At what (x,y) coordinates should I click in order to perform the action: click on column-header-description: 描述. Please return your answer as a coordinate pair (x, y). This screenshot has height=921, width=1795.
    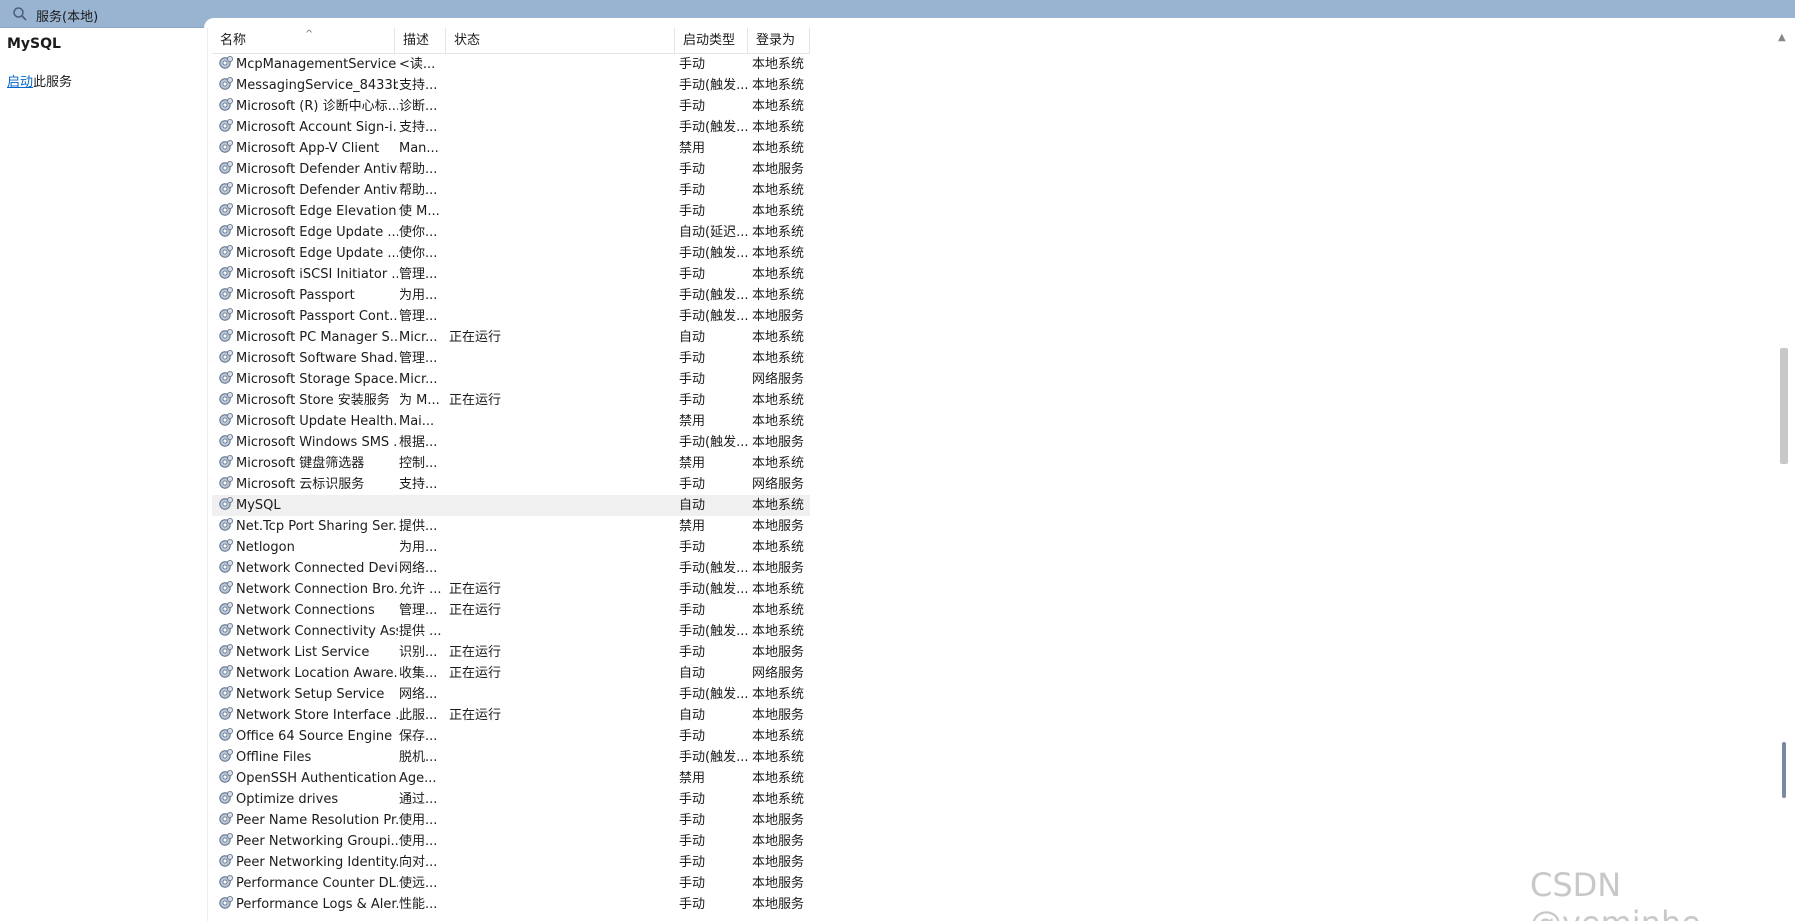
    Looking at the image, I should click on (420, 41).